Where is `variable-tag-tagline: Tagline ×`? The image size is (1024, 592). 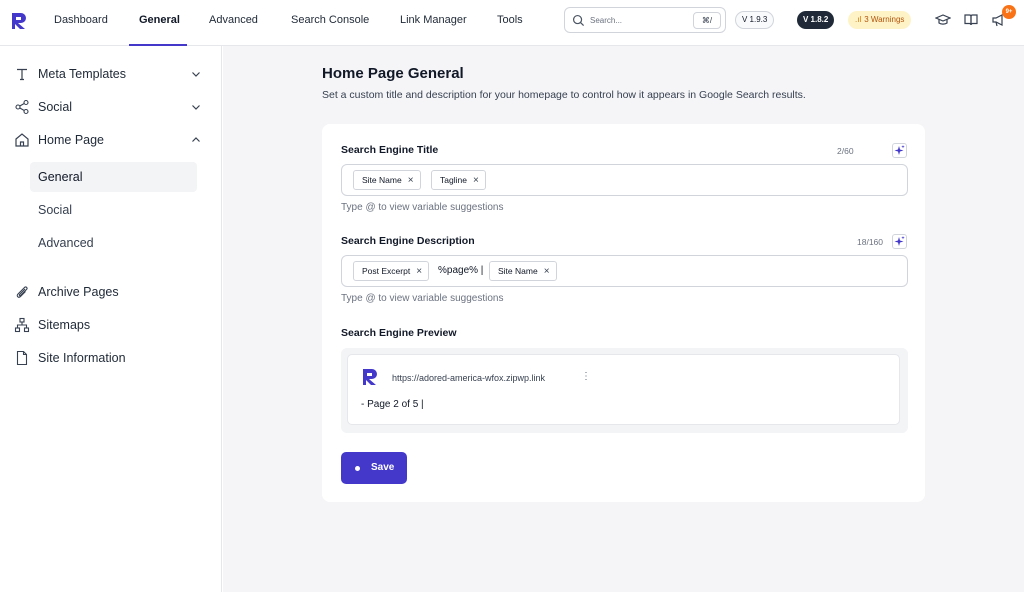
variable-tag-tagline: Tagline × is located at coordinates (458, 180).